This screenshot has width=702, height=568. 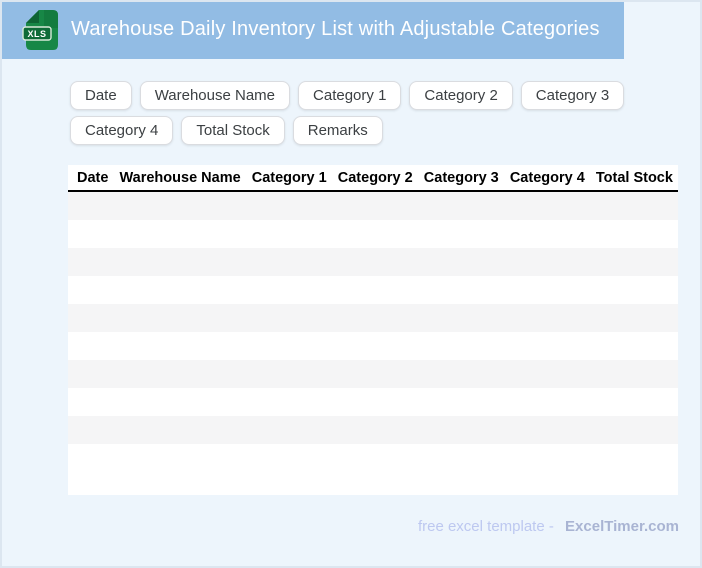 I want to click on footer-credit: free excel template - ExcelTimer.com, so click(x=548, y=526).